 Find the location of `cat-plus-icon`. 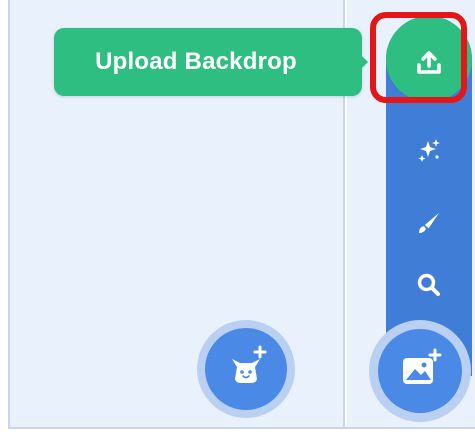

cat-plus-icon is located at coordinates (246, 369).